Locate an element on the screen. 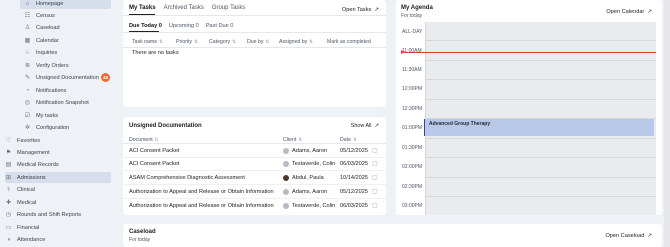 This screenshot has width=670, height=247. all-day-label: ALL-DAY is located at coordinates (412, 32).